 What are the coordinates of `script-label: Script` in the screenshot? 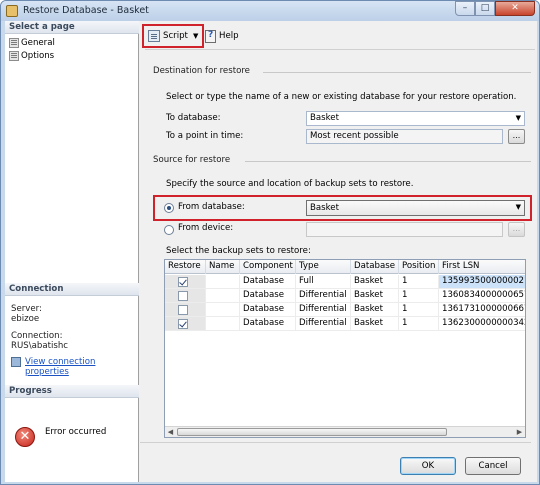 It's located at (175, 36).